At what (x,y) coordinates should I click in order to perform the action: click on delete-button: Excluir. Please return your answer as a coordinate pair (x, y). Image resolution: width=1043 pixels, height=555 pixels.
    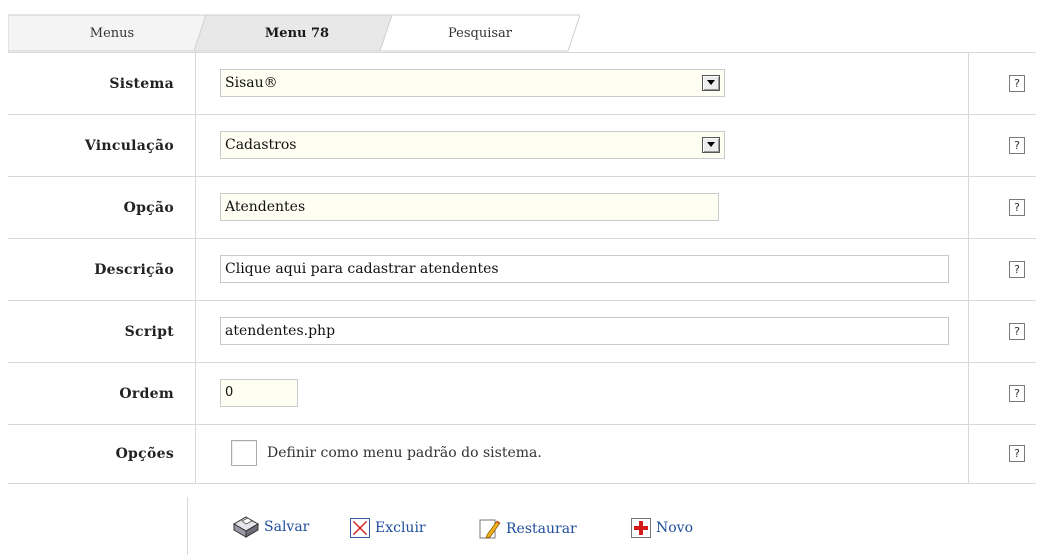
    Looking at the image, I should click on (388, 528).